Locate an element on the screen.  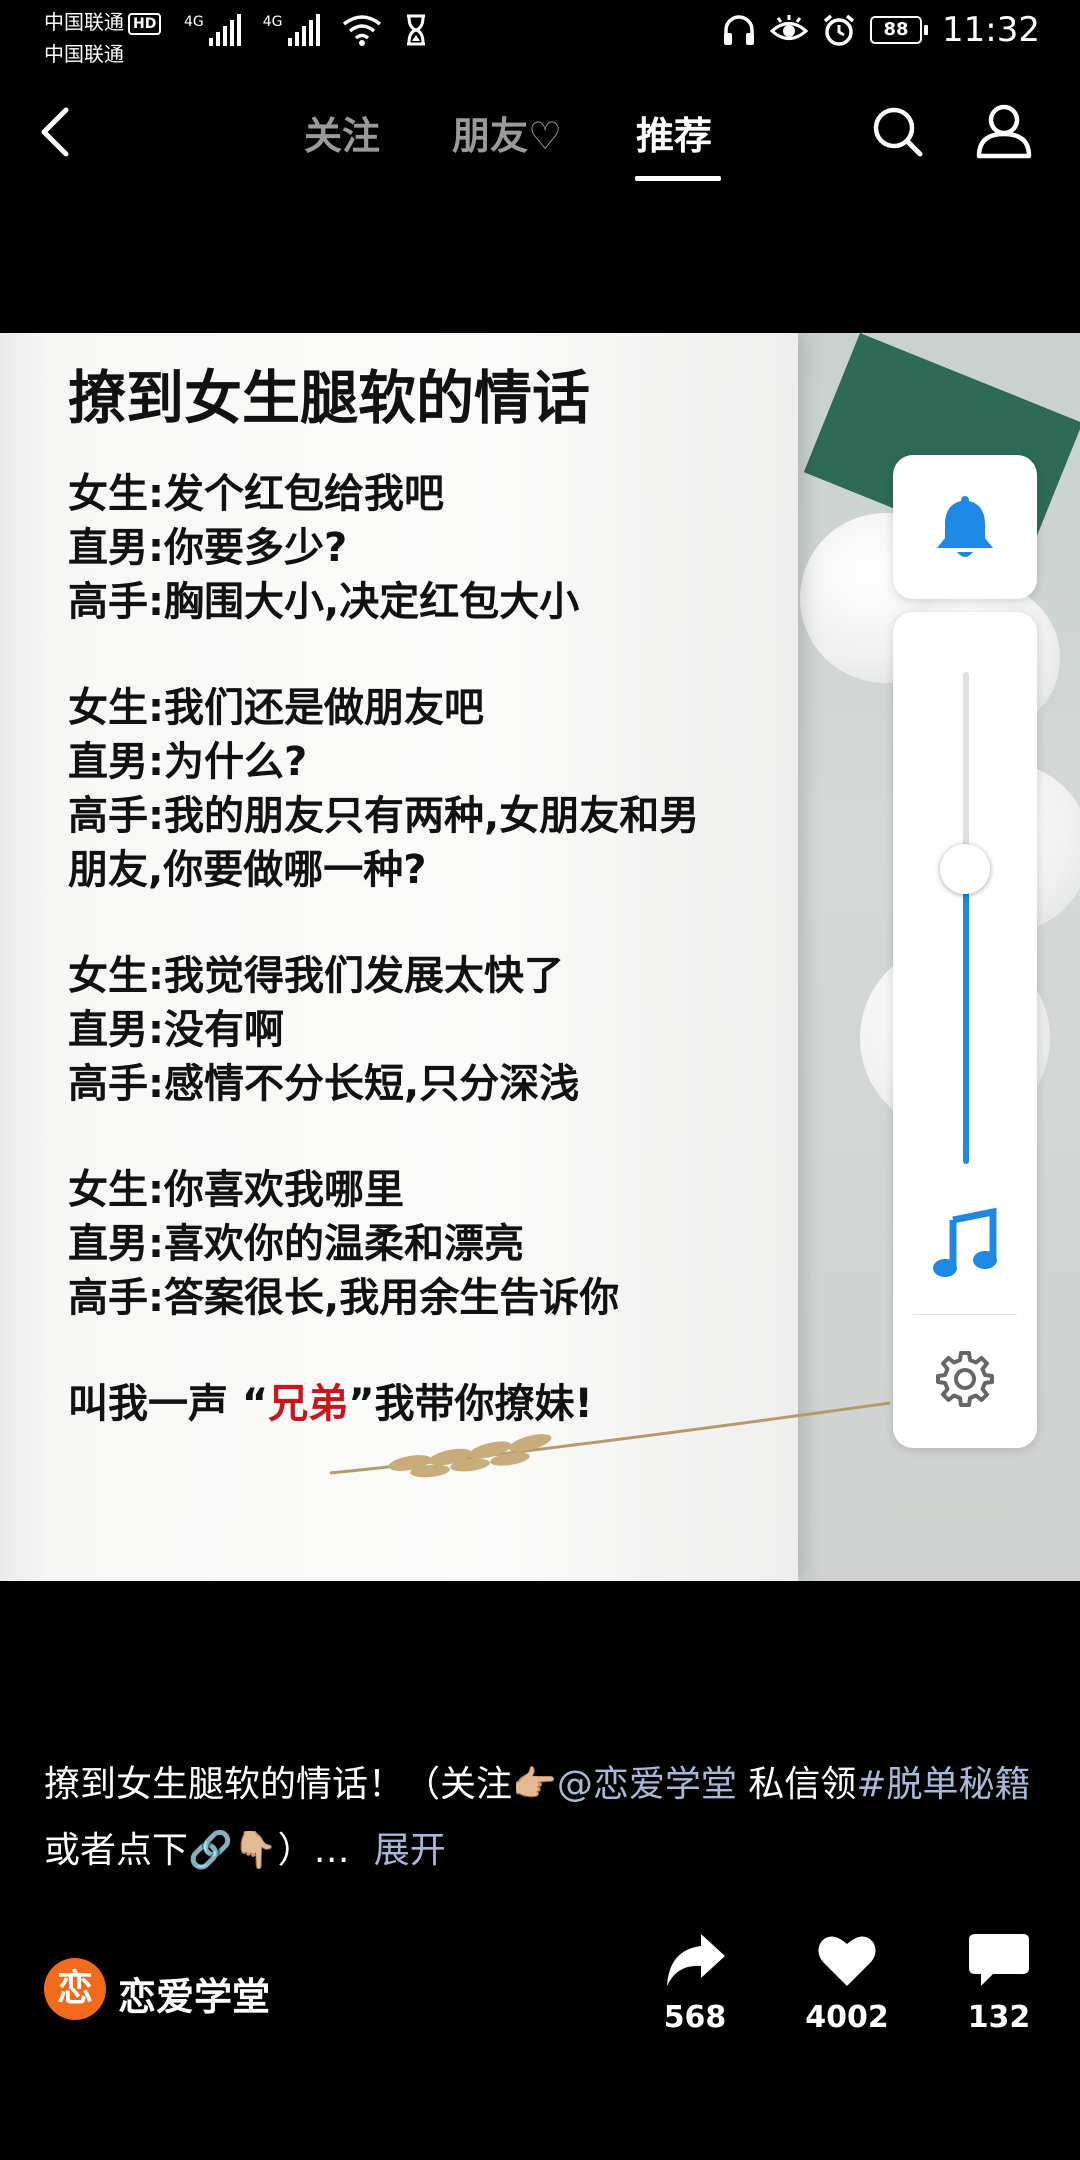
share-icon is located at coordinates (696, 1960).